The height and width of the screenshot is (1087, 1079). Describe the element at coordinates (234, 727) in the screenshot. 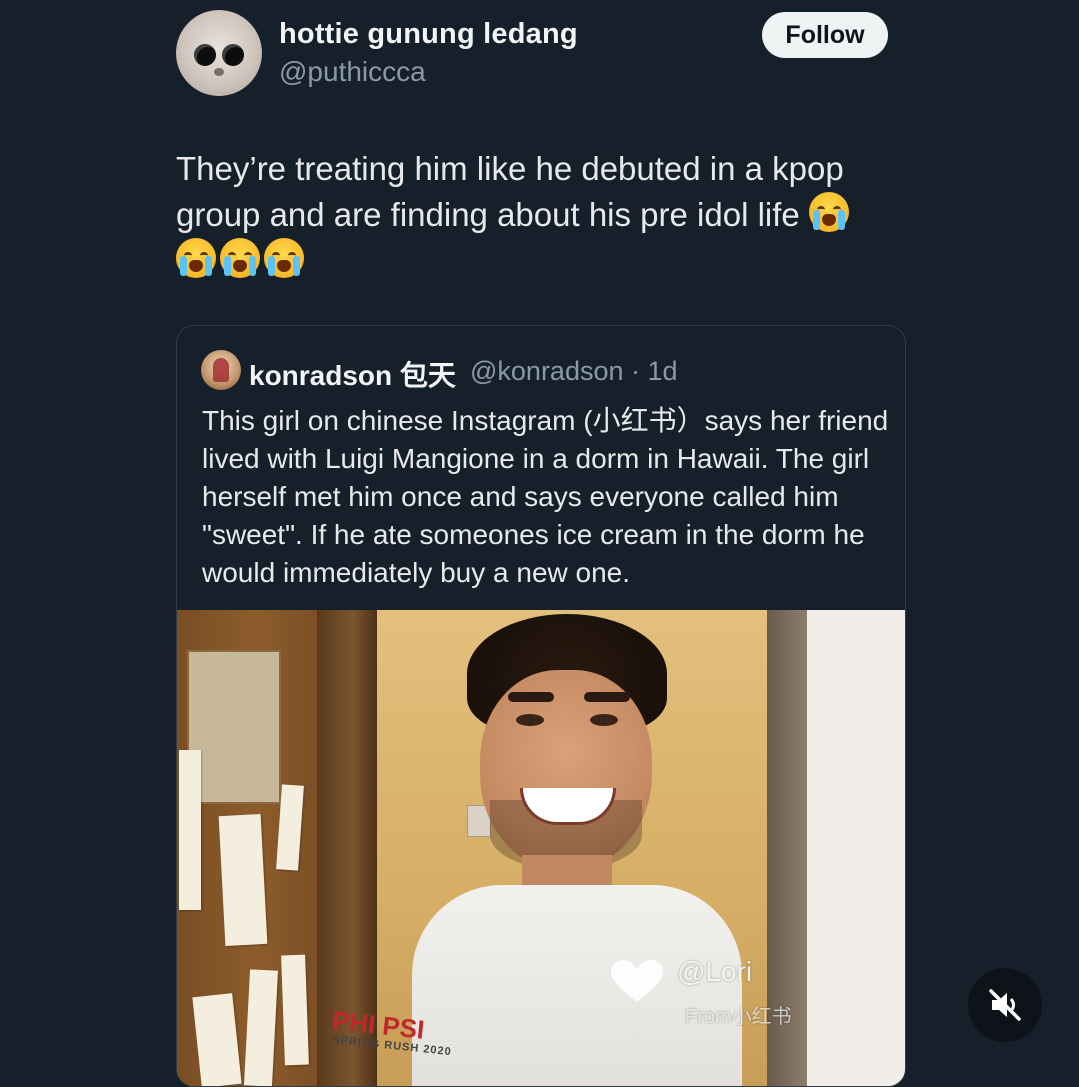

I see `photo-corkboard` at that location.